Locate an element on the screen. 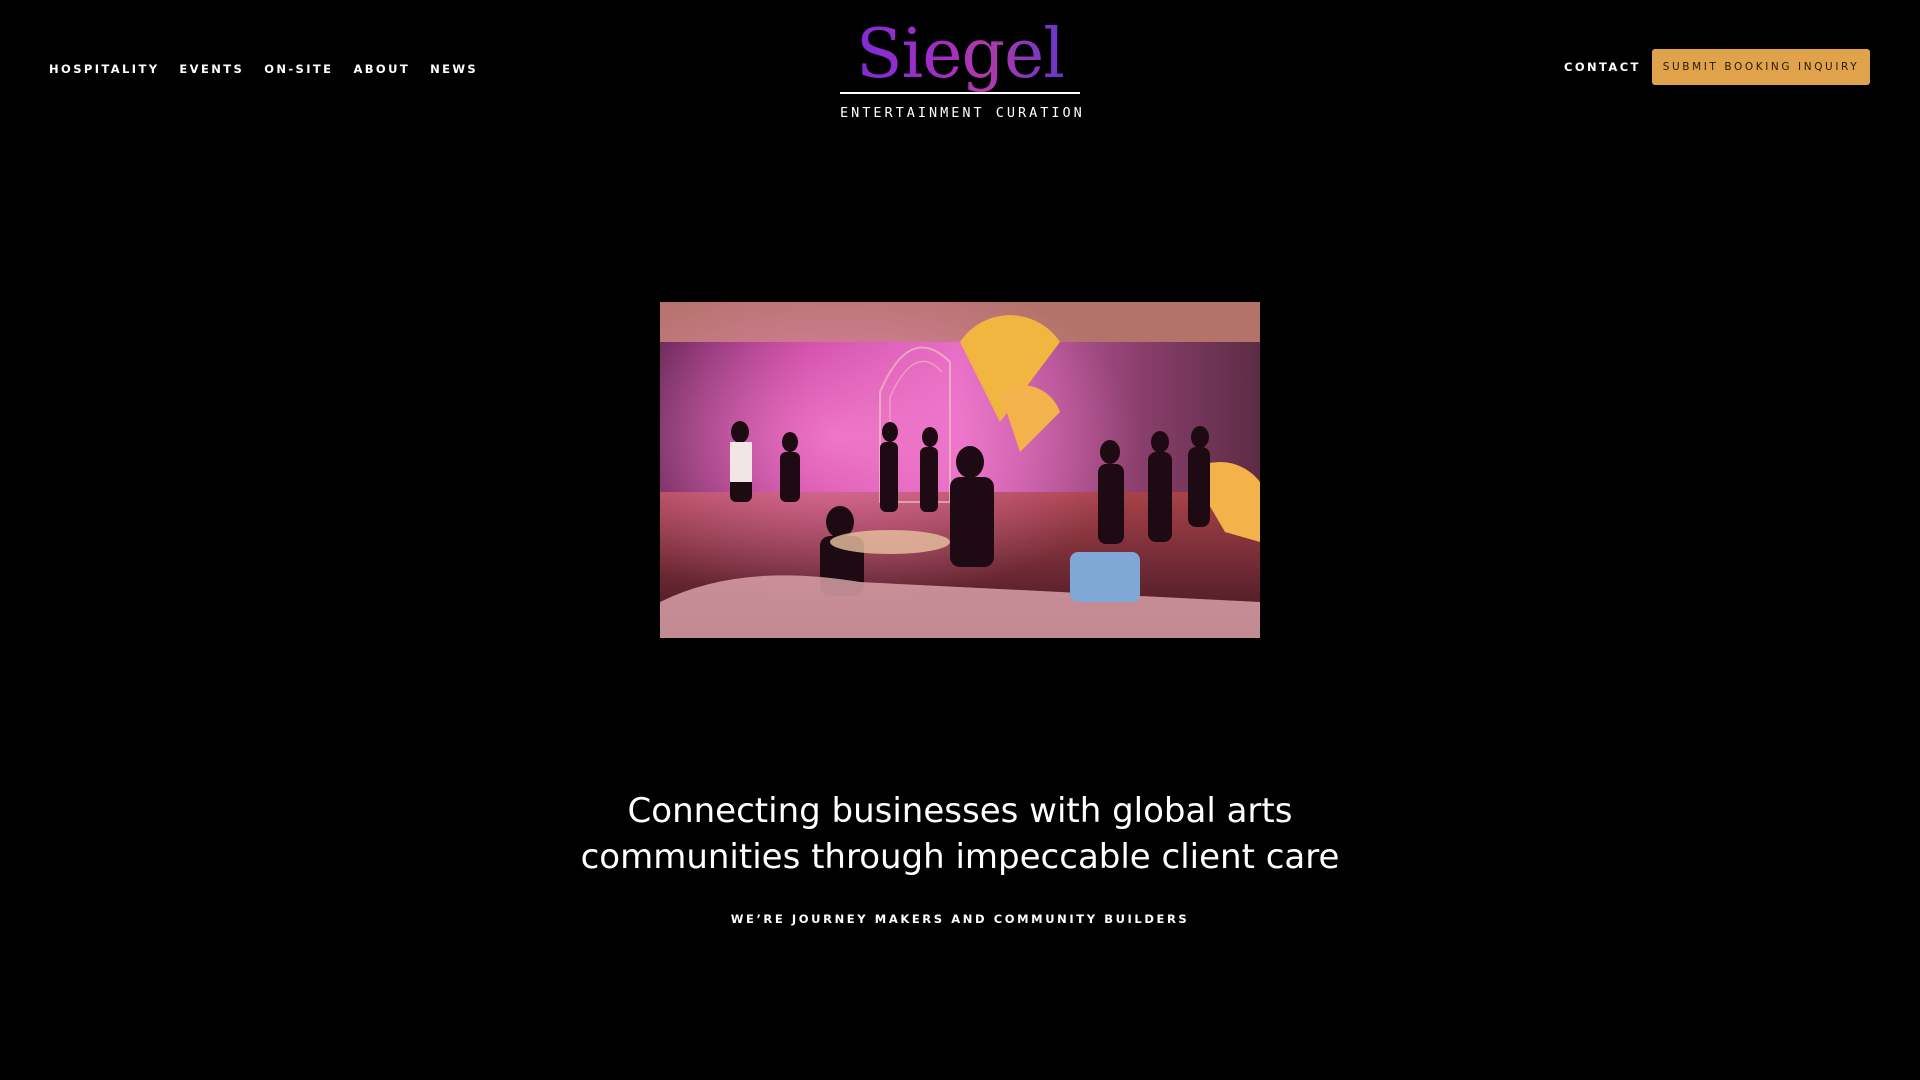 Image resolution: width=1920 pixels, height=1080 pixels. submit-booking-inquiry-button: SUBMIT BOOKING INQUIRY is located at coordinates (1761, 67).